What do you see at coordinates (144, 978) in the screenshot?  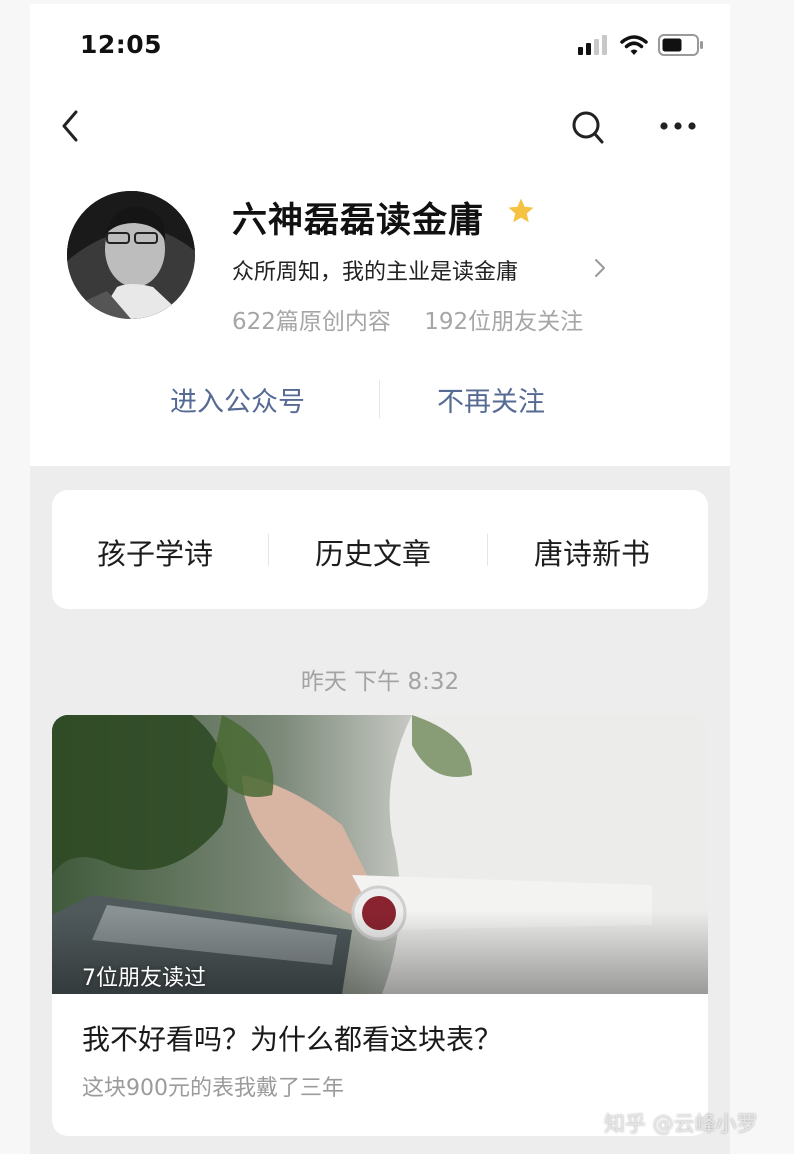 I see `friends-read-count: 7位朋友读过` at bounding box center [144, 978].